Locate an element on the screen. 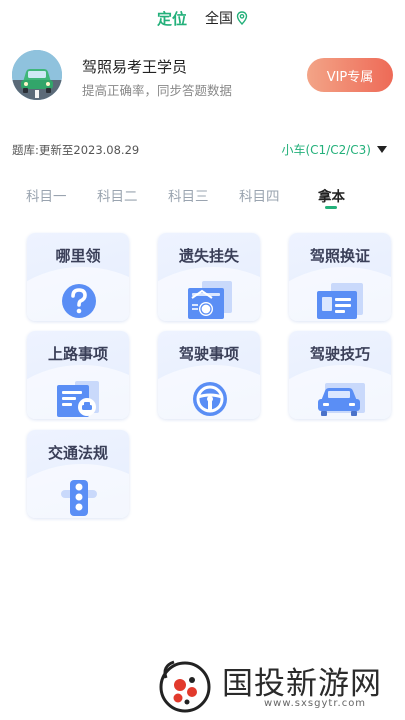 Image resolution: width=405 pixels, height=720 pixels. watermark-url: www.sxsgytr.com is located at coordinates (315, 703).